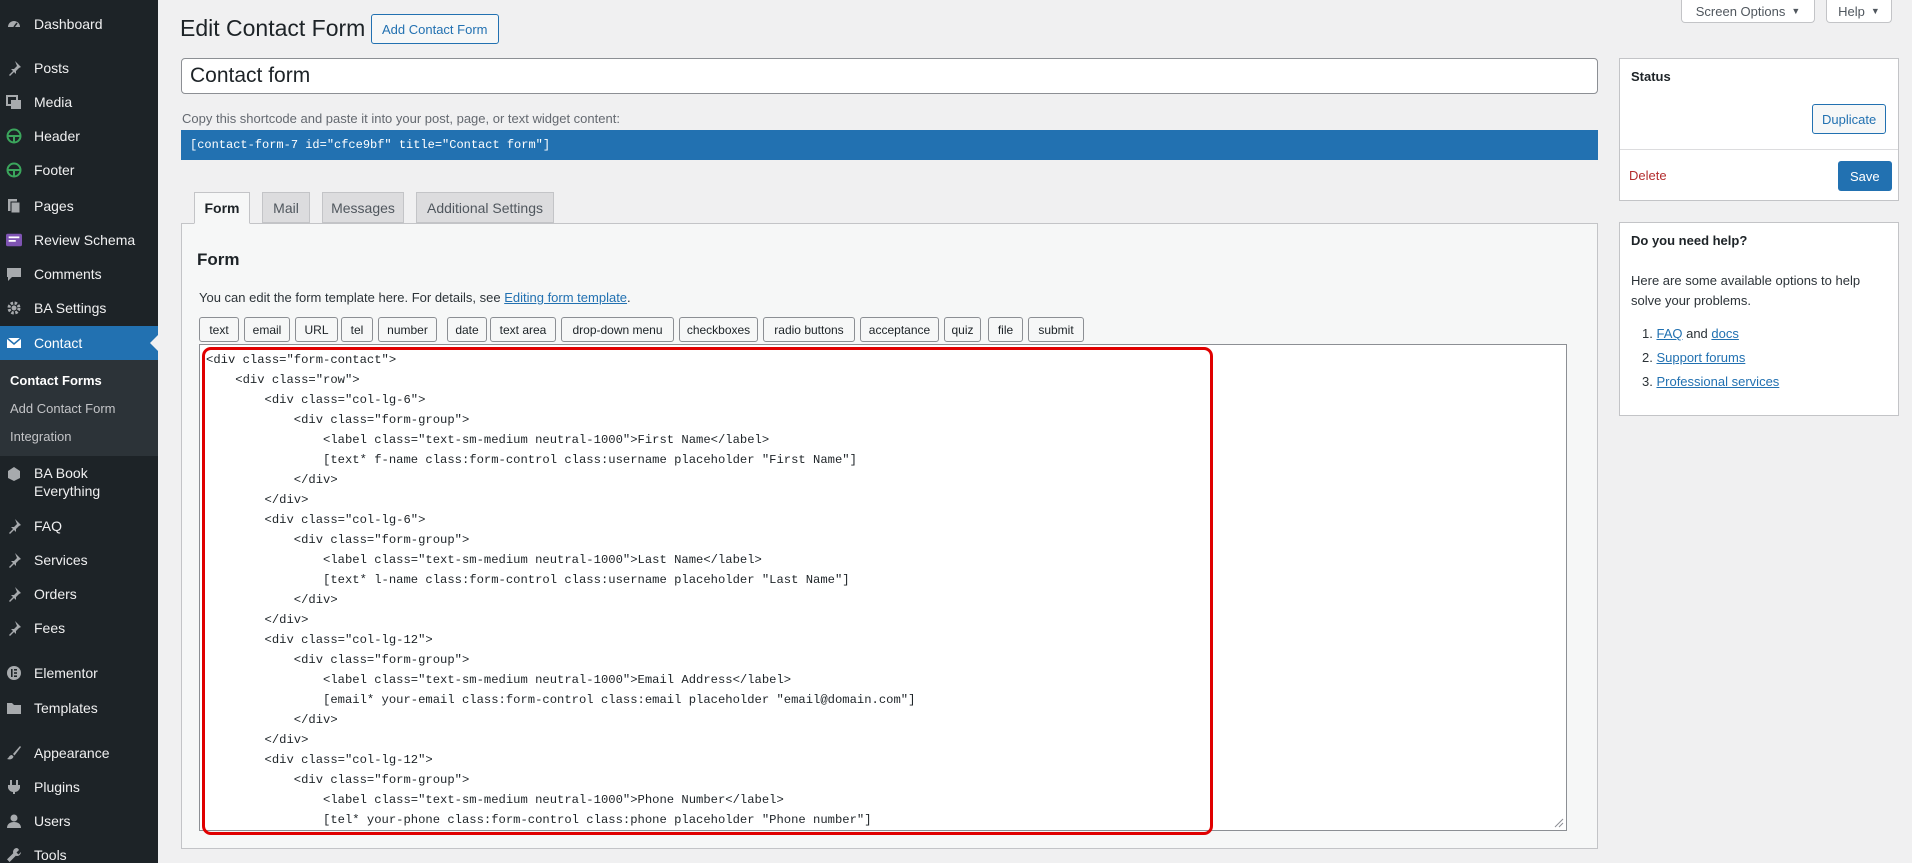 The image size is (1912, 863). What do you see at coordinates (273, 28) in the screenshot?
I see `page-title: Edit Contact Form` at bounding box center [273, 28].